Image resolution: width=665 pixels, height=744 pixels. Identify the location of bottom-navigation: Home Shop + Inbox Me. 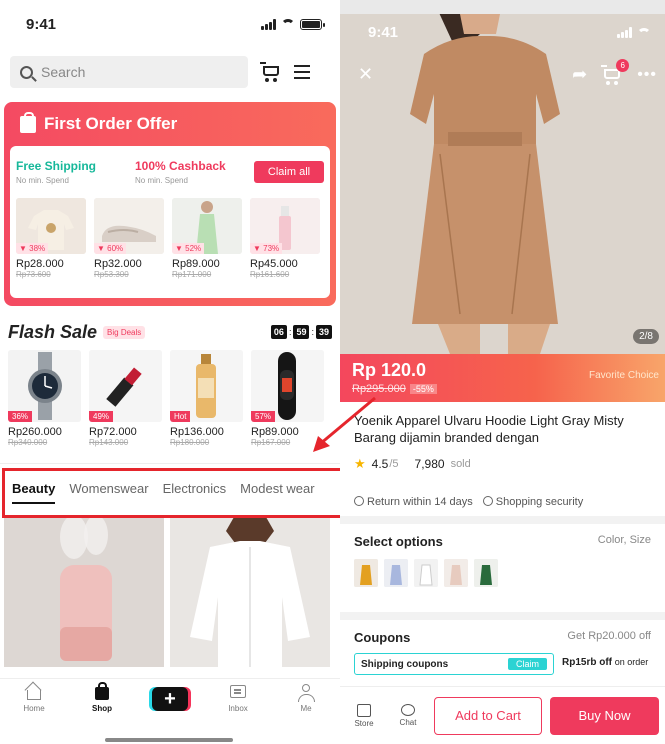
(170, 711).